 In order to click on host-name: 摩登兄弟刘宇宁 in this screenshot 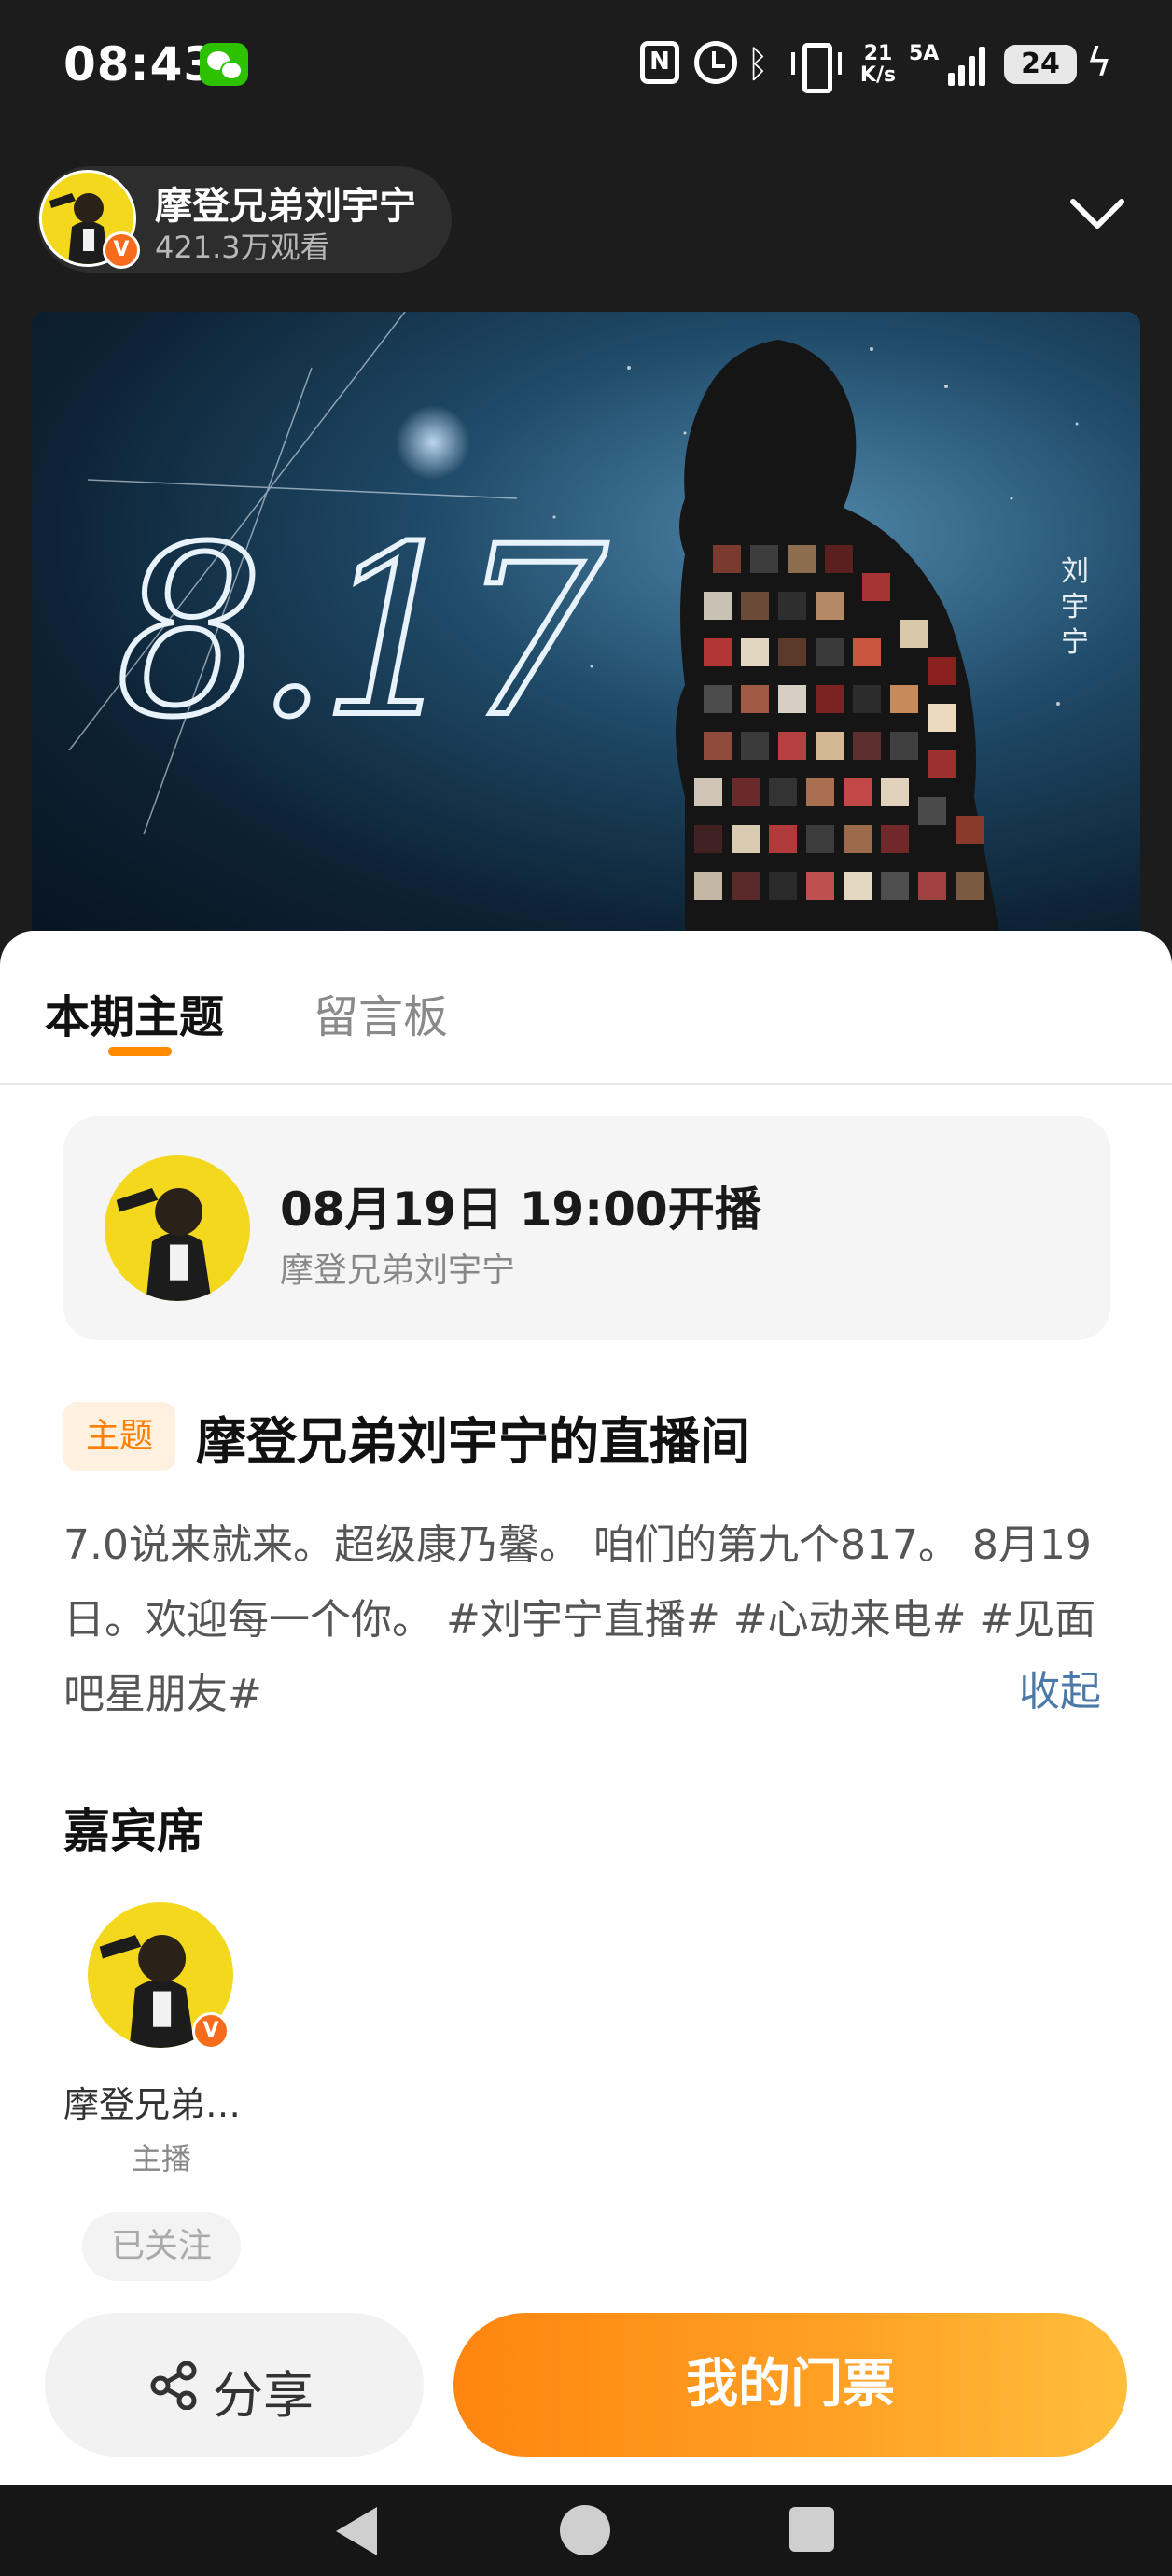, I will do `click(285, 202)`.